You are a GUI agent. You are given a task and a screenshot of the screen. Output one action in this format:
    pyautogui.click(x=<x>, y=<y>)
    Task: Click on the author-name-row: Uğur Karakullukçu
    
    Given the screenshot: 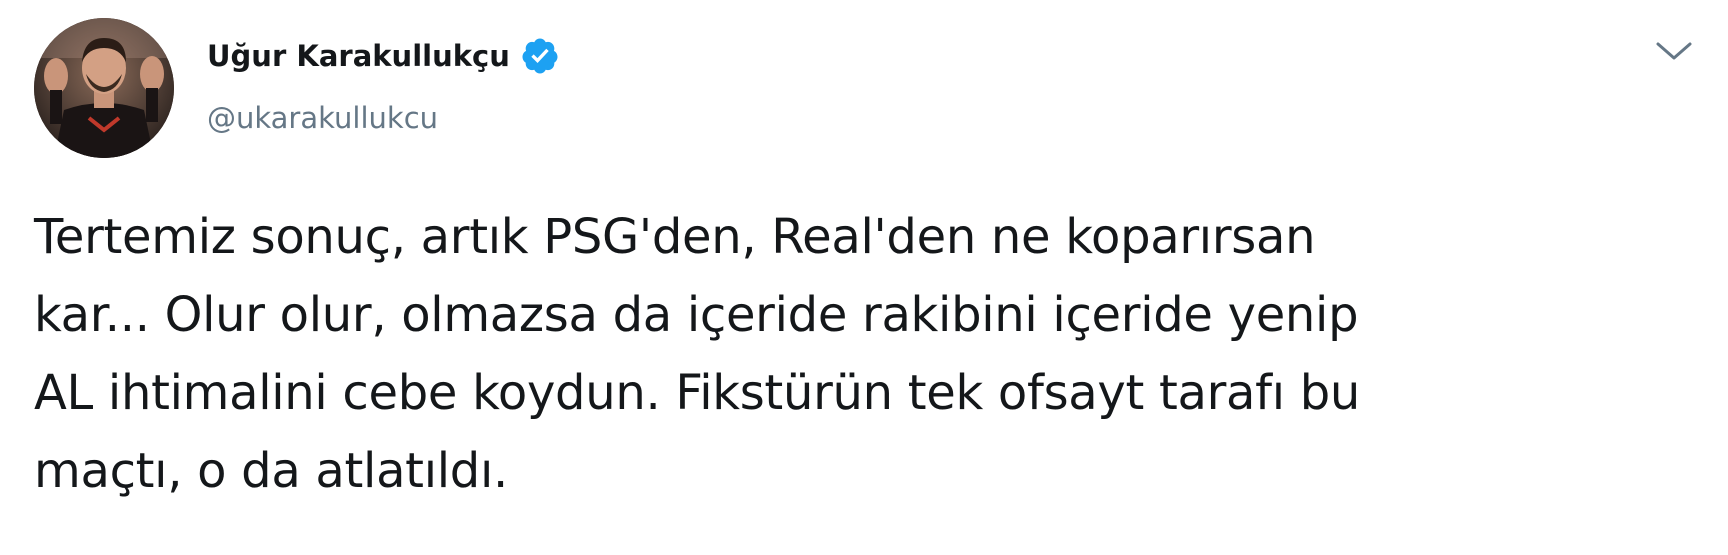 What is the action you would take?
    pyautogui.click(x=383, y=56)
    